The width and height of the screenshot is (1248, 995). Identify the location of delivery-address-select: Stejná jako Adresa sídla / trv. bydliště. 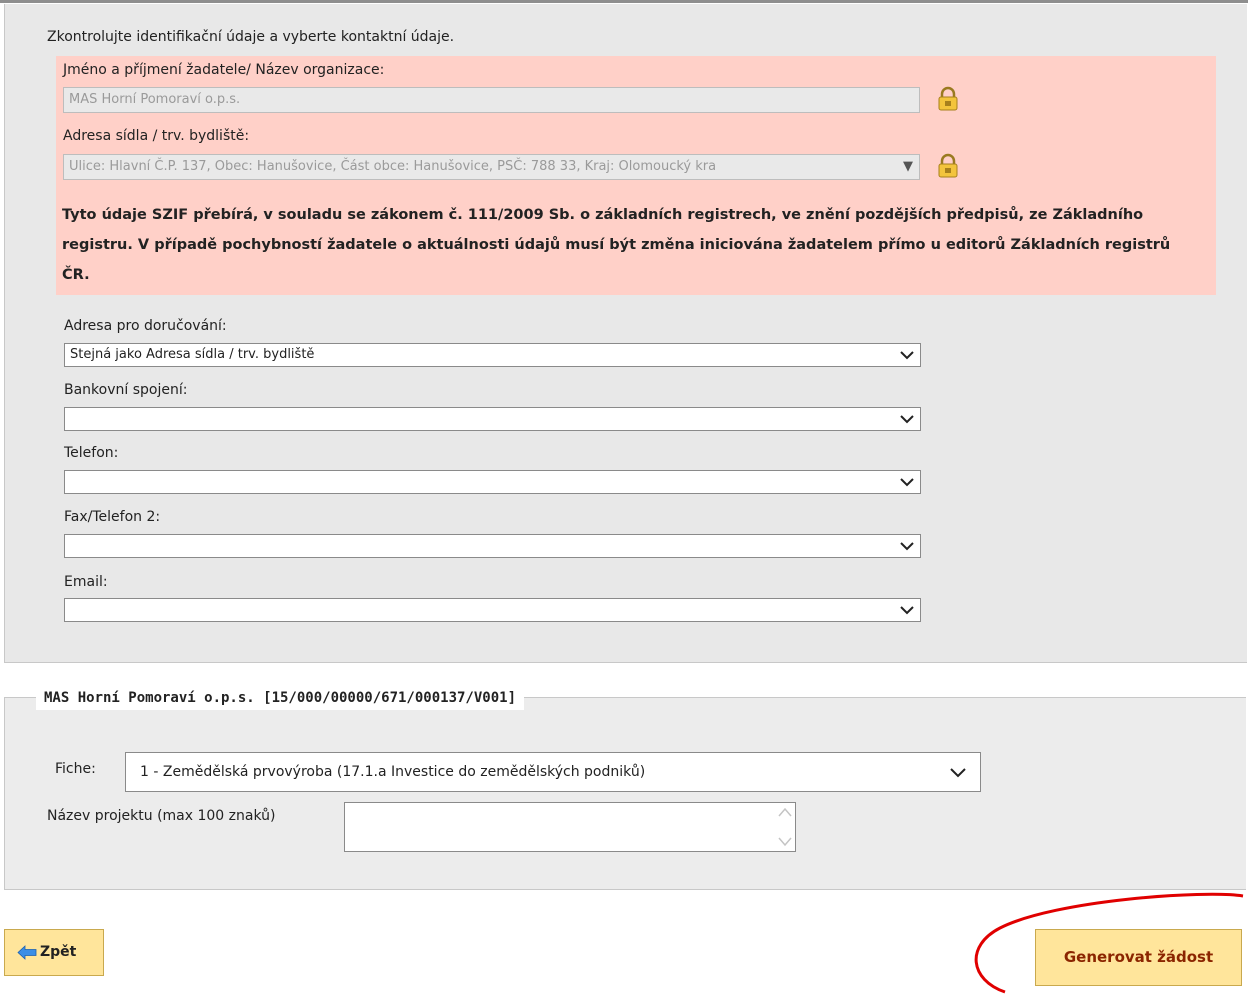
(492, 355).